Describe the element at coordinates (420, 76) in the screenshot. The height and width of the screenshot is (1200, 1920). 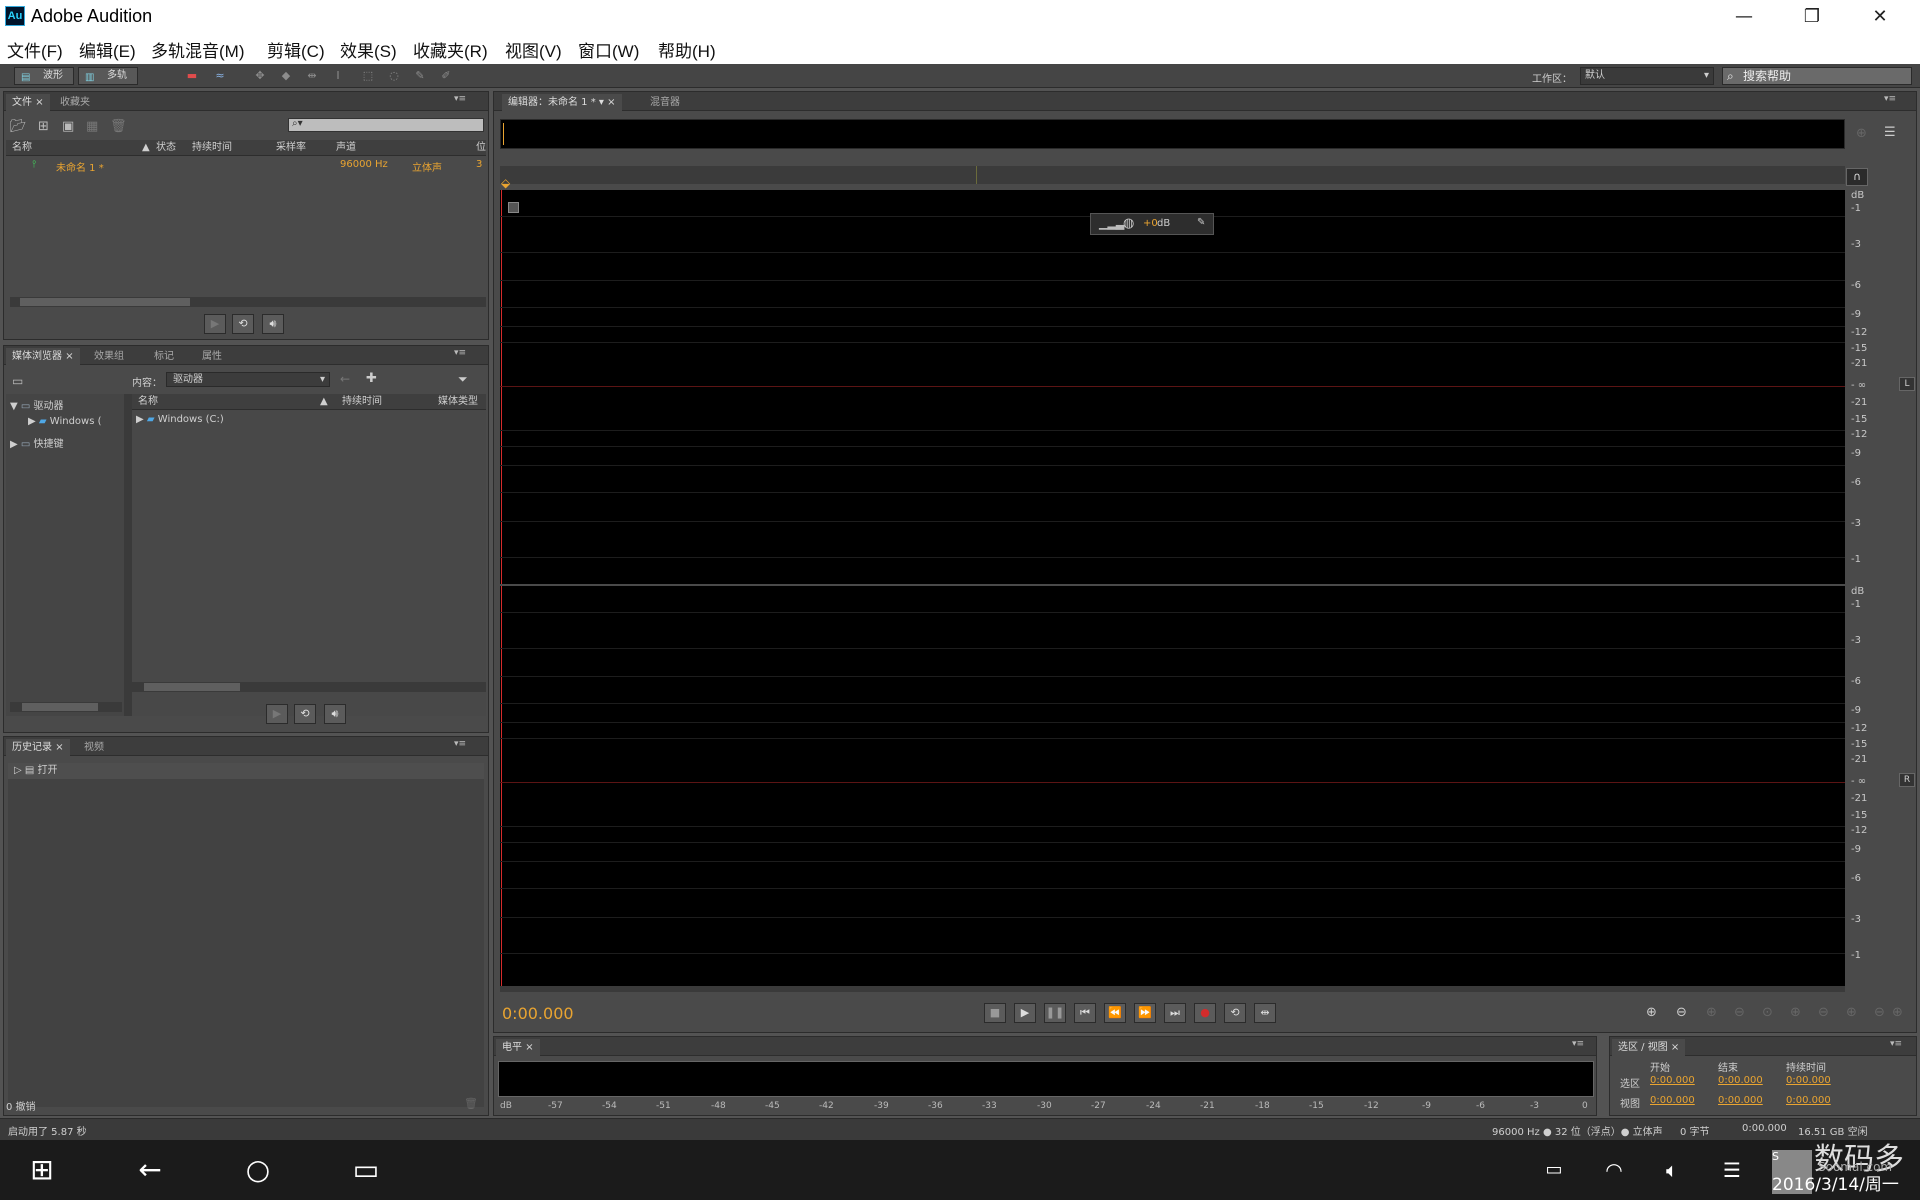
I see `brush-tool-icon: ✎` at that location.